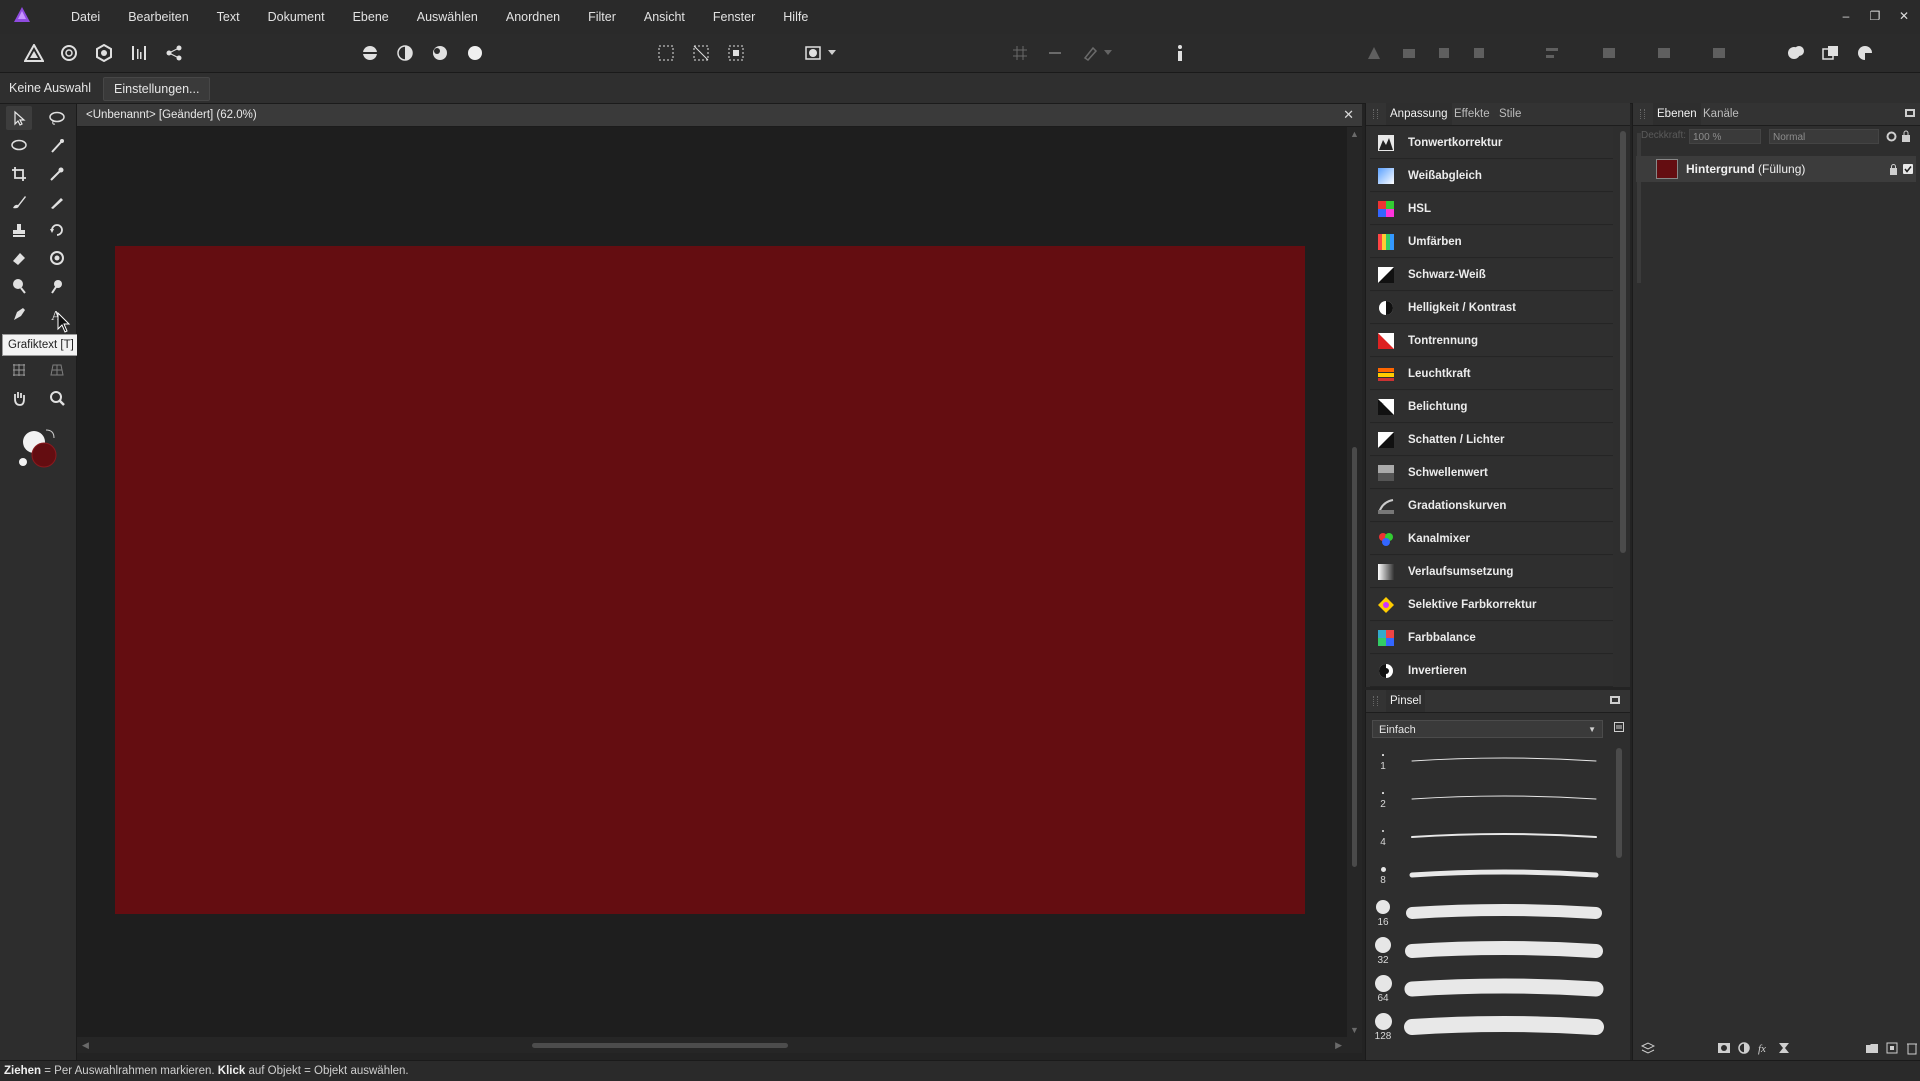  Describe the element at coordinates (69, 53) in the screenshot. I see `liquify-persona-icon` at that location.